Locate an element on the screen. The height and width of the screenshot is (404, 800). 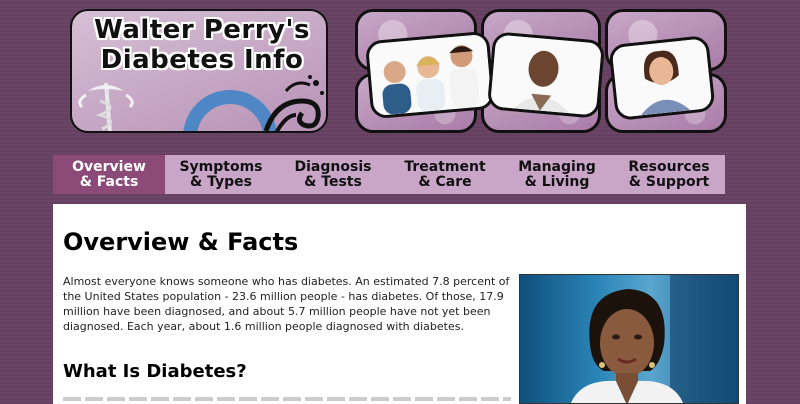
nav-label-line2: & Tests is located at coordinates (333, 181).